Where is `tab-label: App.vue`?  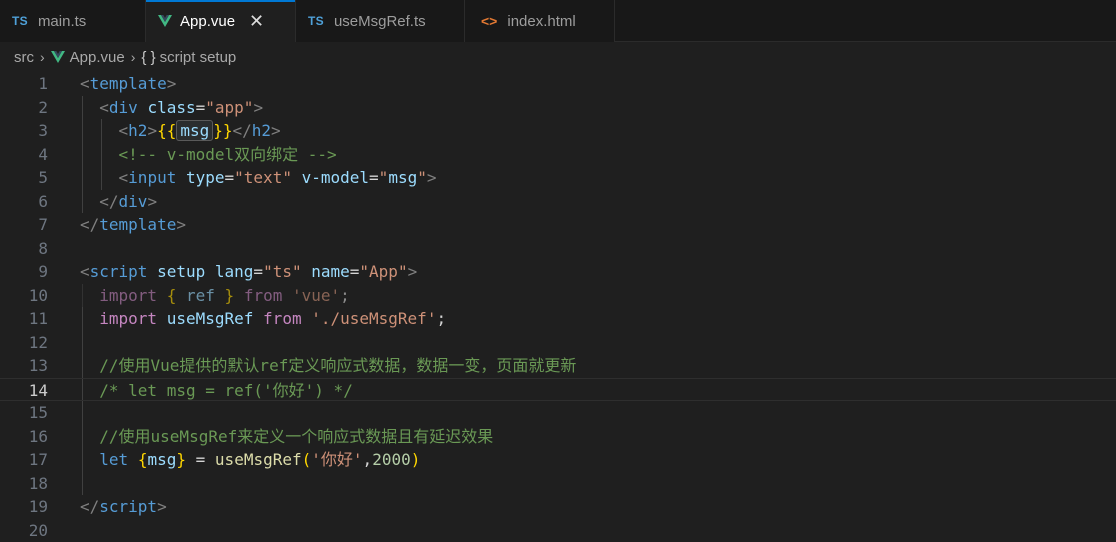 tab-label: App.vue is located at coordinates (207, 21).